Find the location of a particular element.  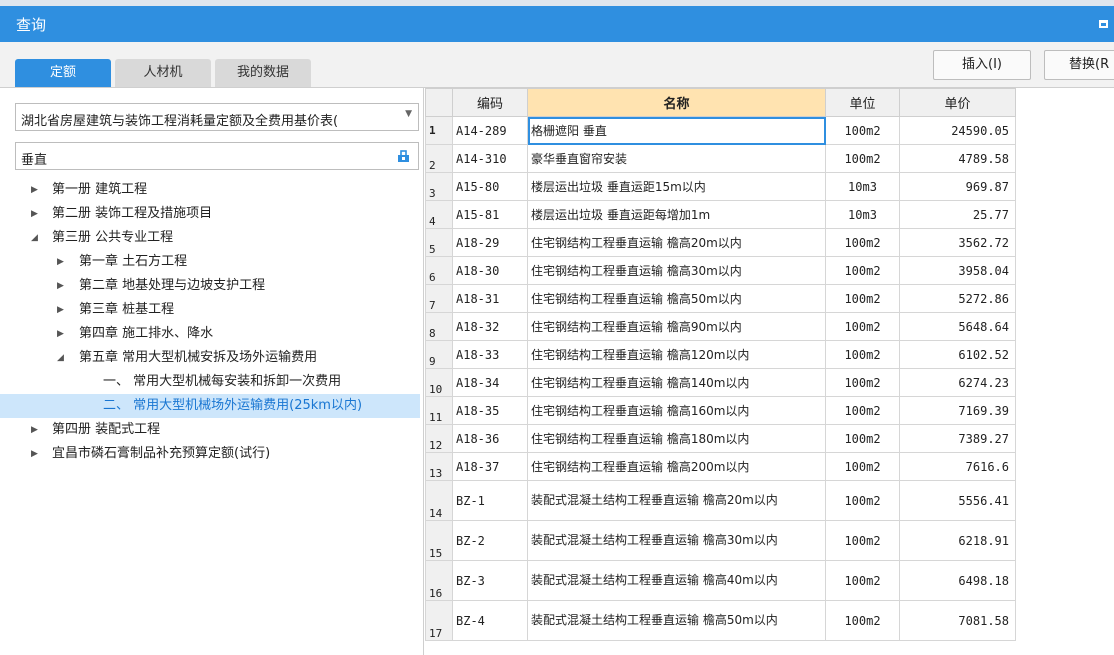

price-cell: 969.87 is located at coordinates (957, 186).